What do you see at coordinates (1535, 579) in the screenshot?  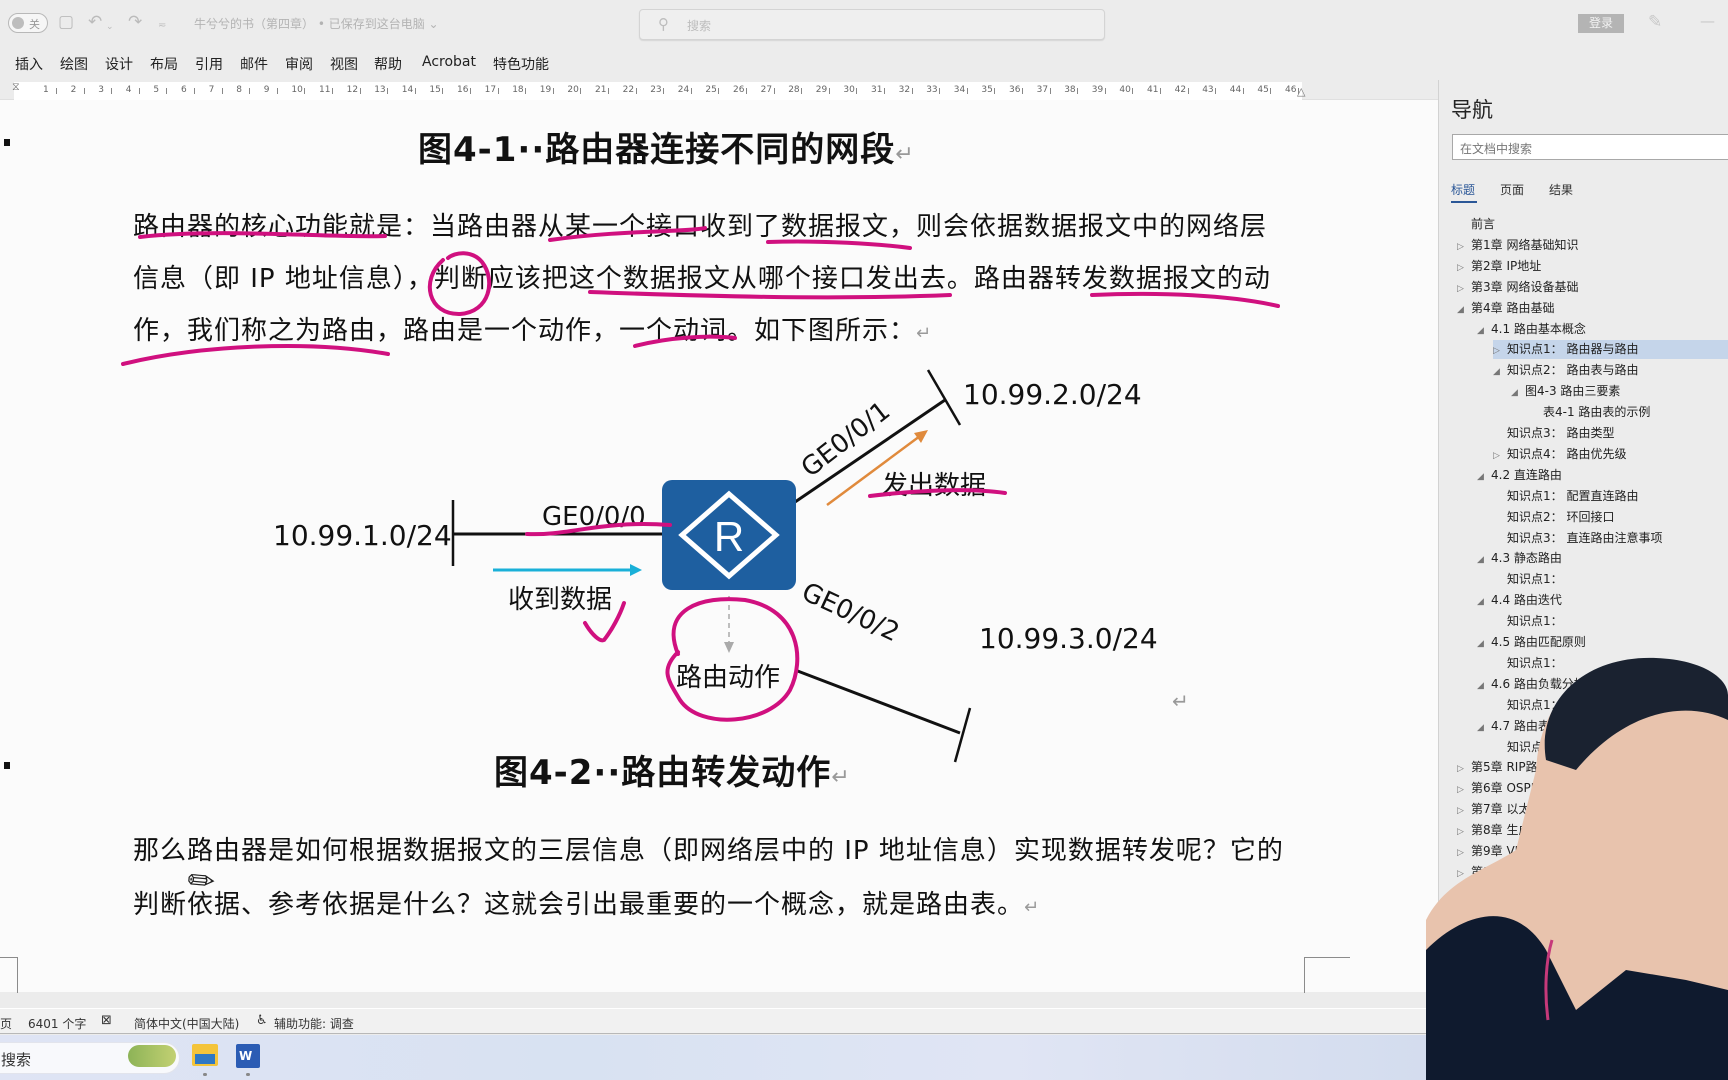 I see `nav-item-label: 知识点1：` at bounding box center [1535, 579].